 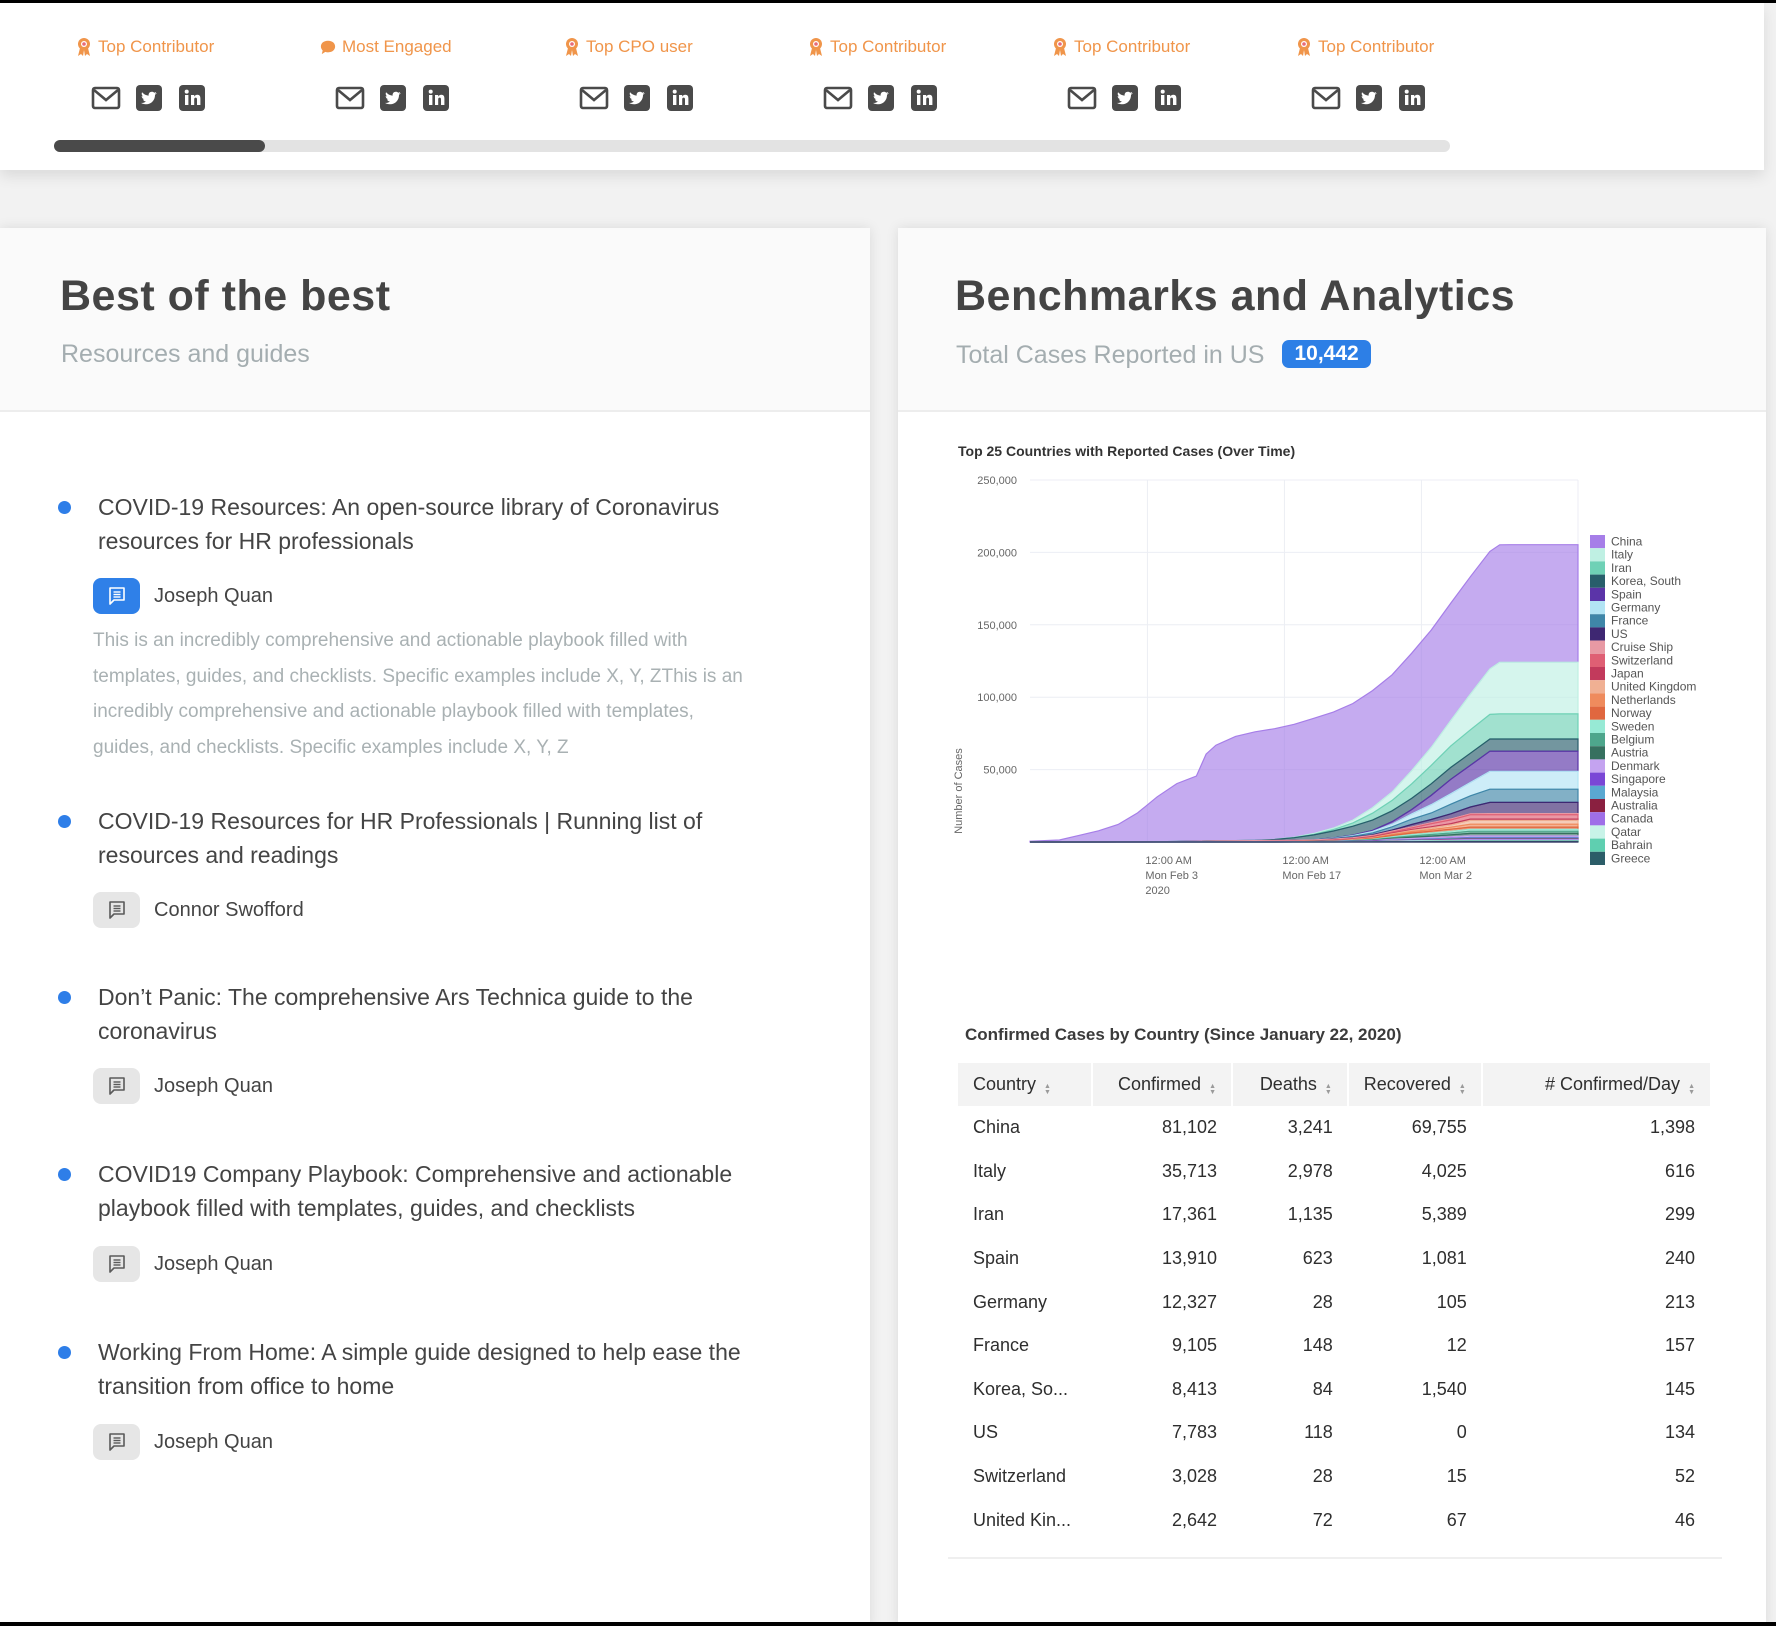 I want to click on legend-label: Netherlands, so click(x=1643, y=700).